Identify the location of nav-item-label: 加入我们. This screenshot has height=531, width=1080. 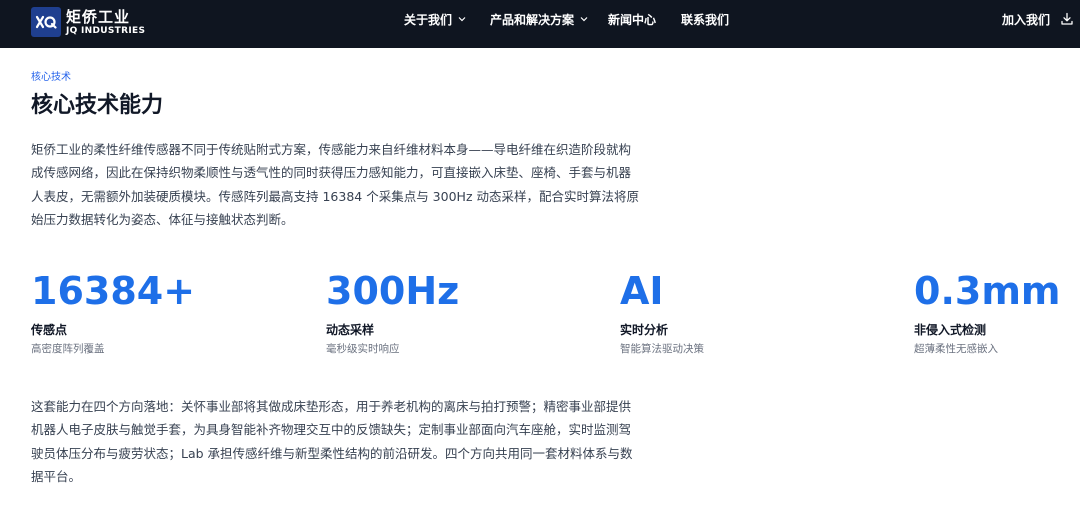
(1026, 19).